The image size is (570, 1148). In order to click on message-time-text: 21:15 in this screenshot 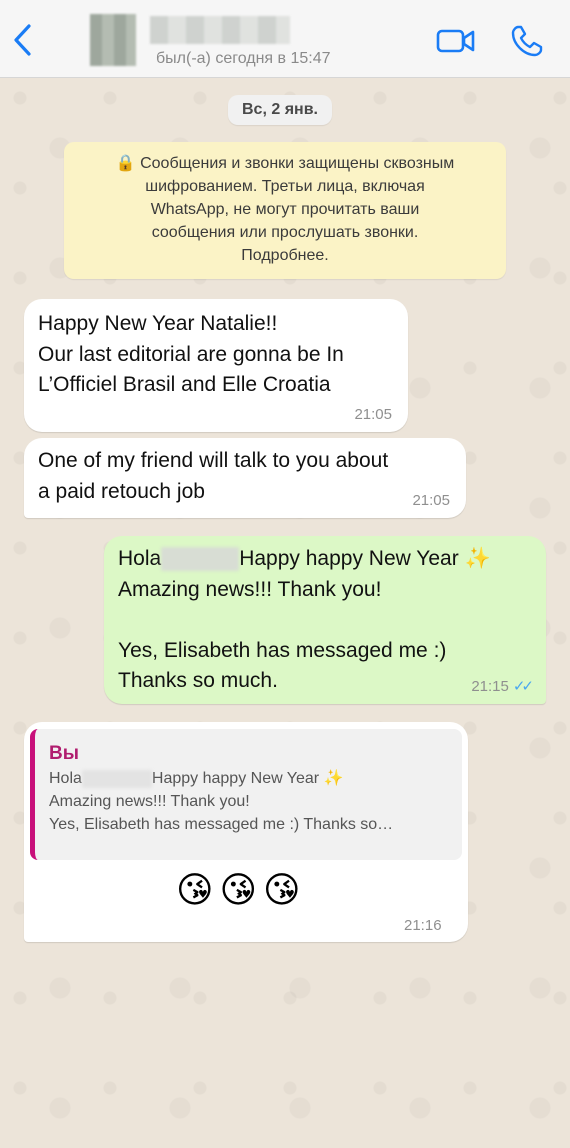, I will do `click(490, 686)`.